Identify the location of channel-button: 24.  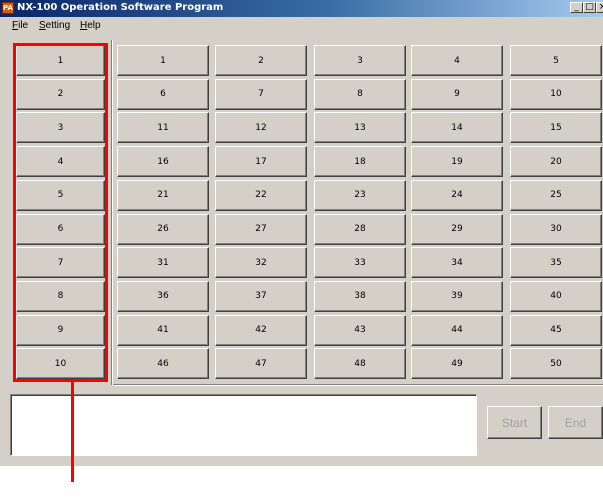
(457, 195).